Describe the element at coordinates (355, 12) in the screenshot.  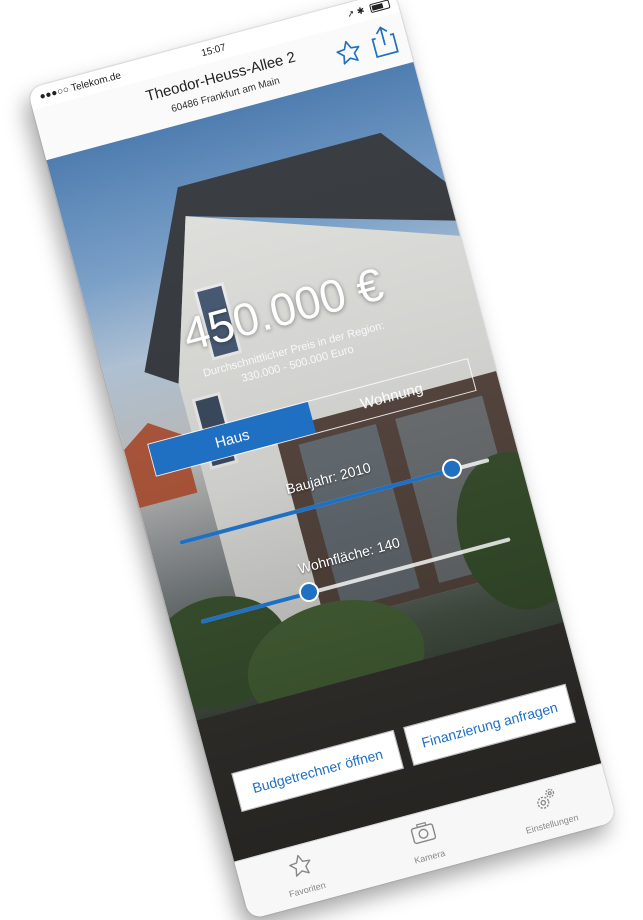
I see `status-icons: ➚ ✱` at that location.